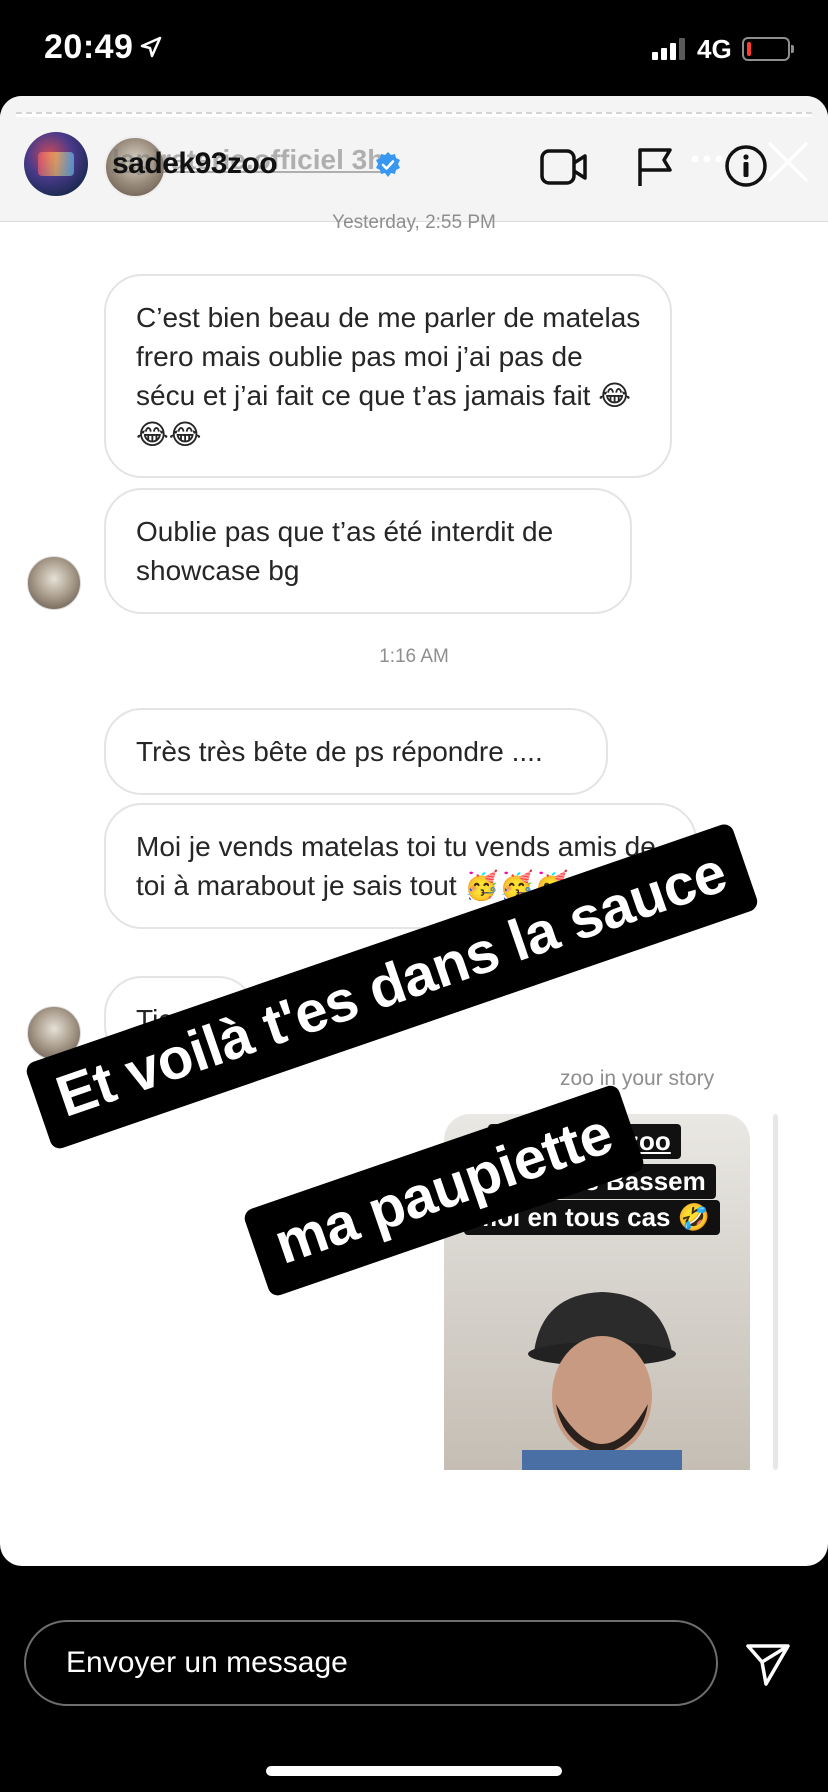 This screenshot has width=828, height=1792. What do you see at coordinates (371, 1663) in the screenshot?
I see `message-input: Envoyer un message` at bounding box center [371, 1663].